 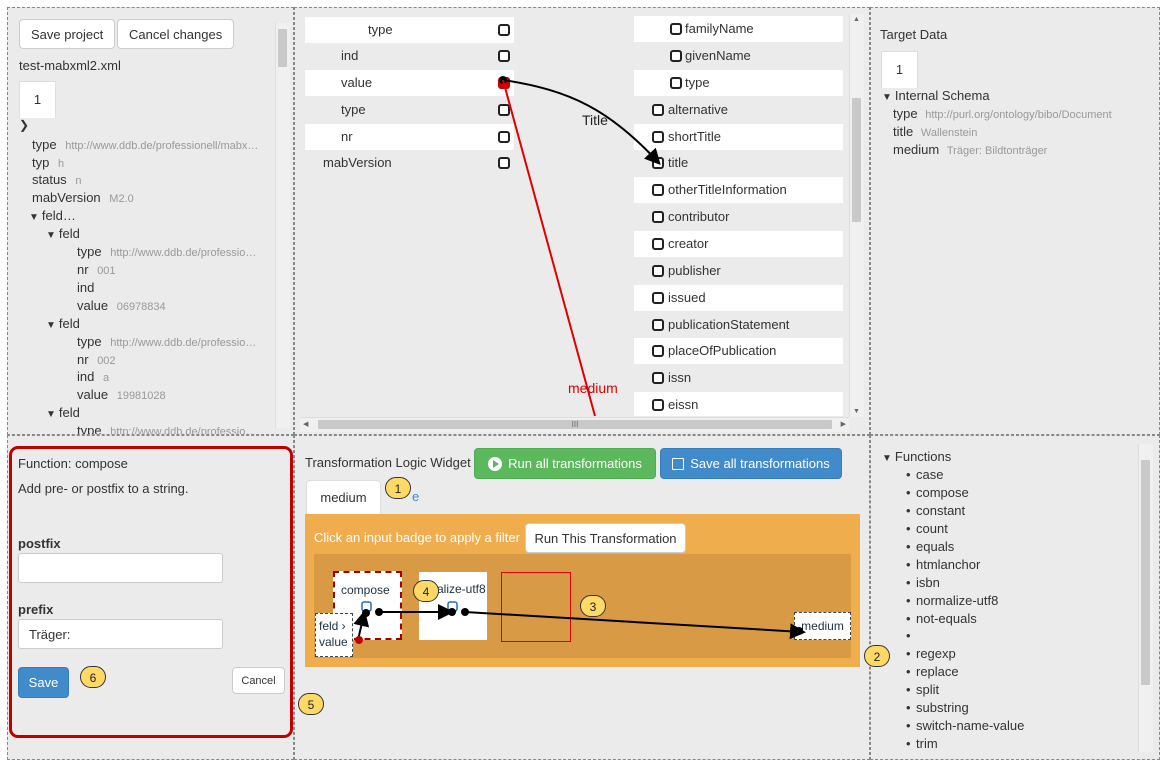 I want to click on target-field-row: title, so click(x=738, y=163).